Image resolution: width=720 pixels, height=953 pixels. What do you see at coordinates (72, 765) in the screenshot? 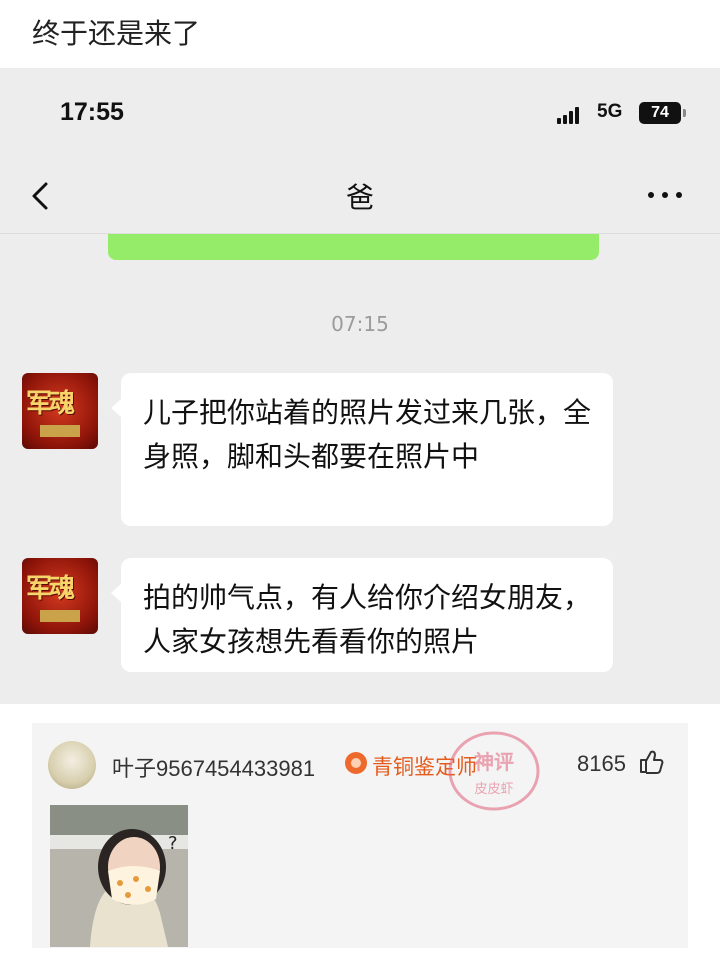
I see `commenter-avatar` at bounding box center [72, 765].